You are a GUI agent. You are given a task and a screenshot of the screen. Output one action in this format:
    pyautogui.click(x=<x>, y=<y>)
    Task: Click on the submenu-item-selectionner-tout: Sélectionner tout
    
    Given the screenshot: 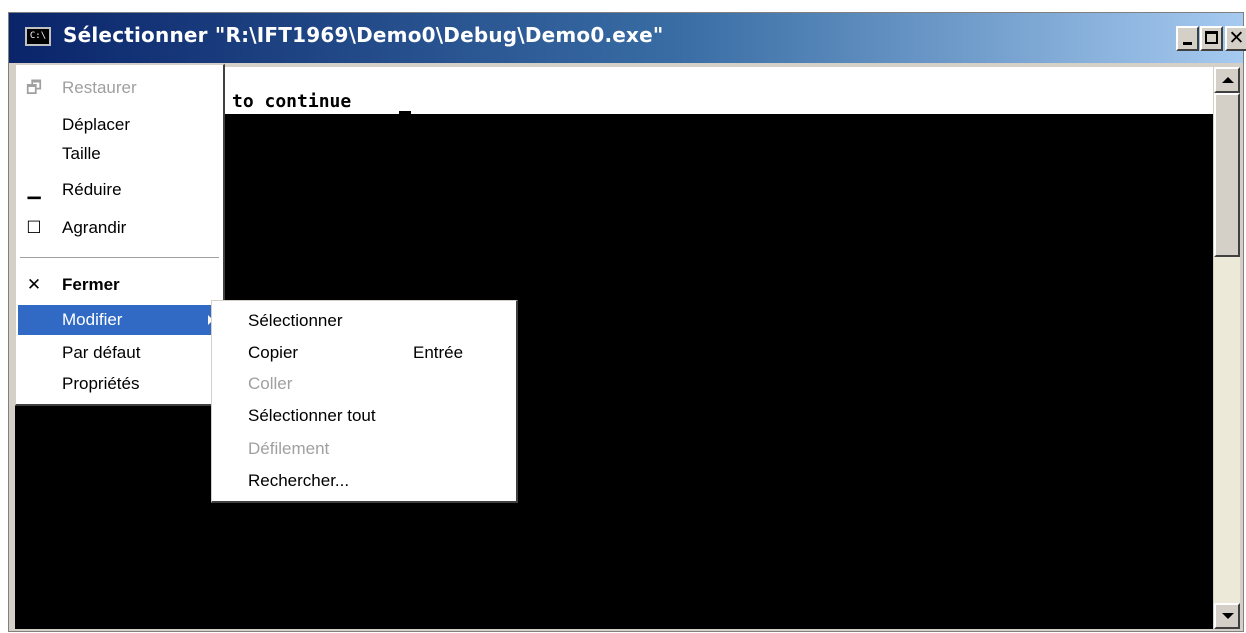 What is the action you would take?
    pyautogui.click(x=364, y=416)
    